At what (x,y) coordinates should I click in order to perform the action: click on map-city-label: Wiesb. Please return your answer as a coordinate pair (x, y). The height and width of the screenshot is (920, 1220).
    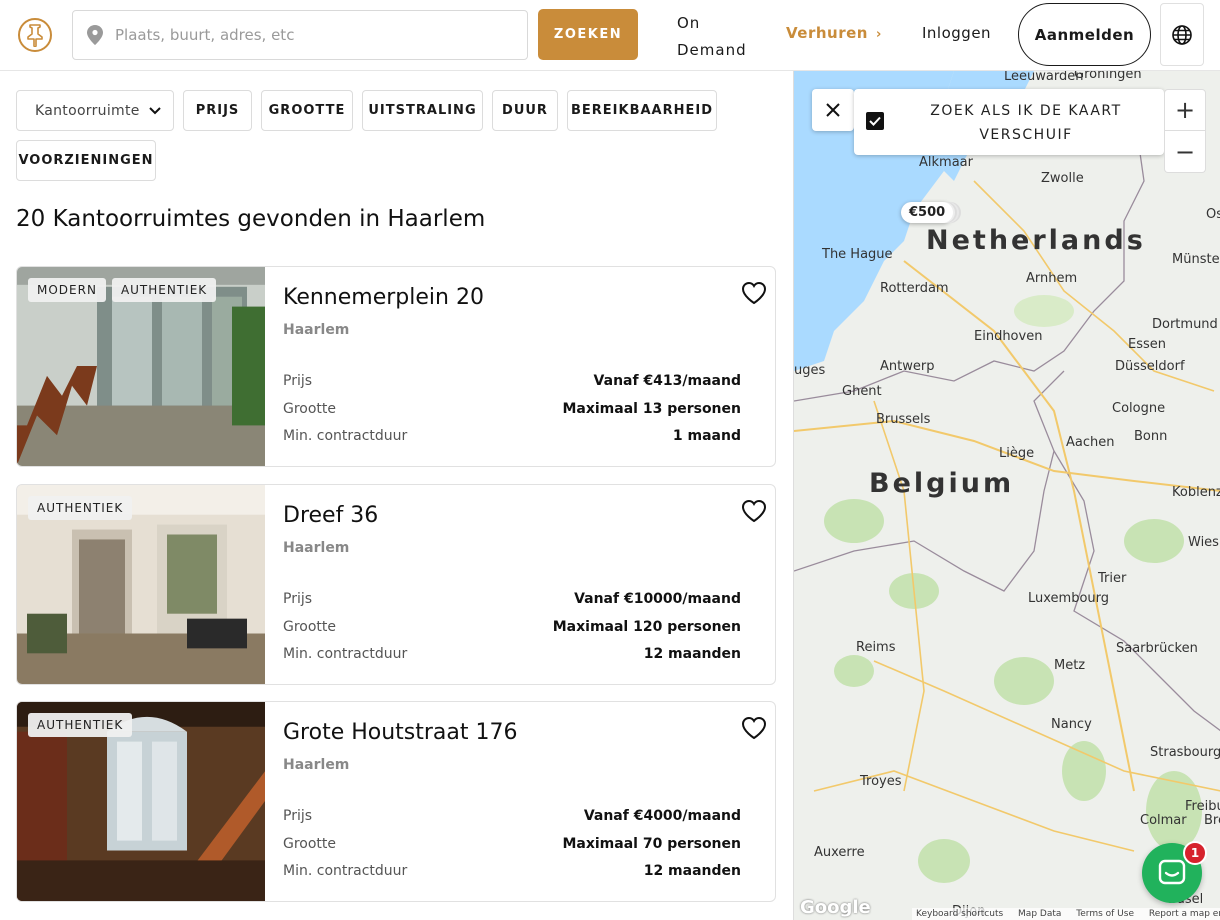
    Looking at the image, I should click on (1204, 542).